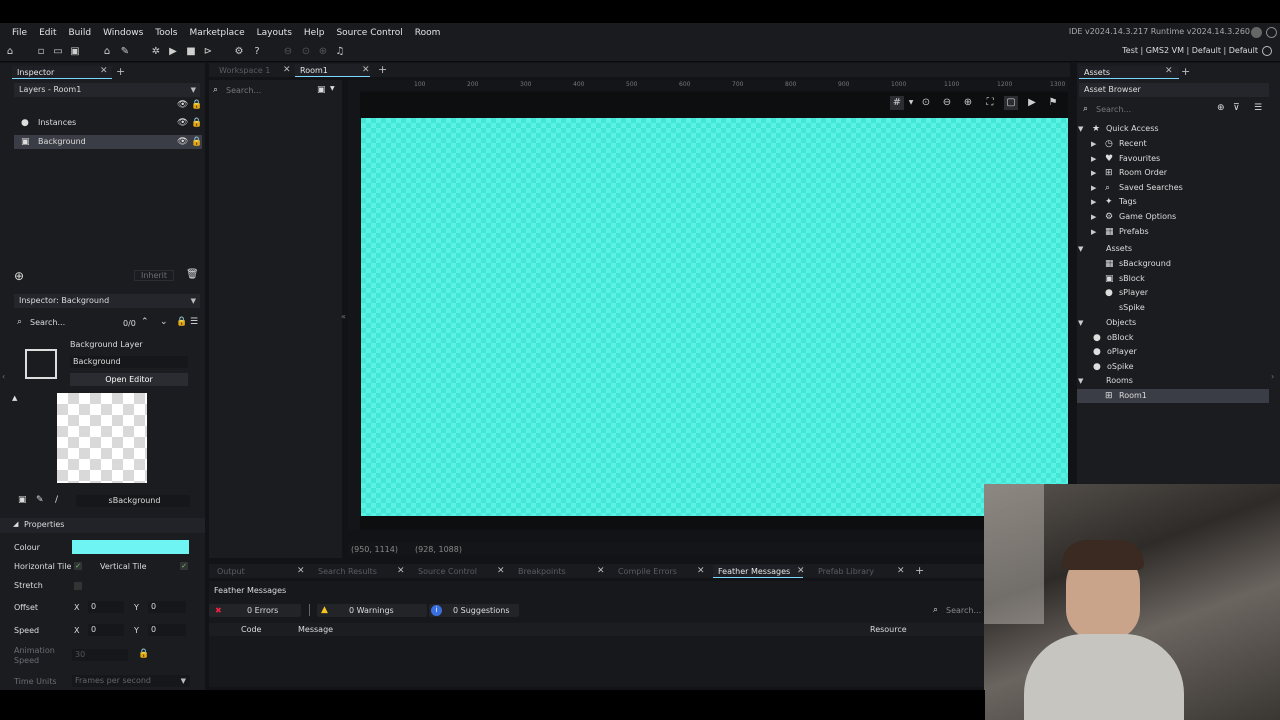 The image size is (1280, 720). Describe the element at coordinates (321, 90) in the screenshot. I see `filter-icon: ▣` at that location.